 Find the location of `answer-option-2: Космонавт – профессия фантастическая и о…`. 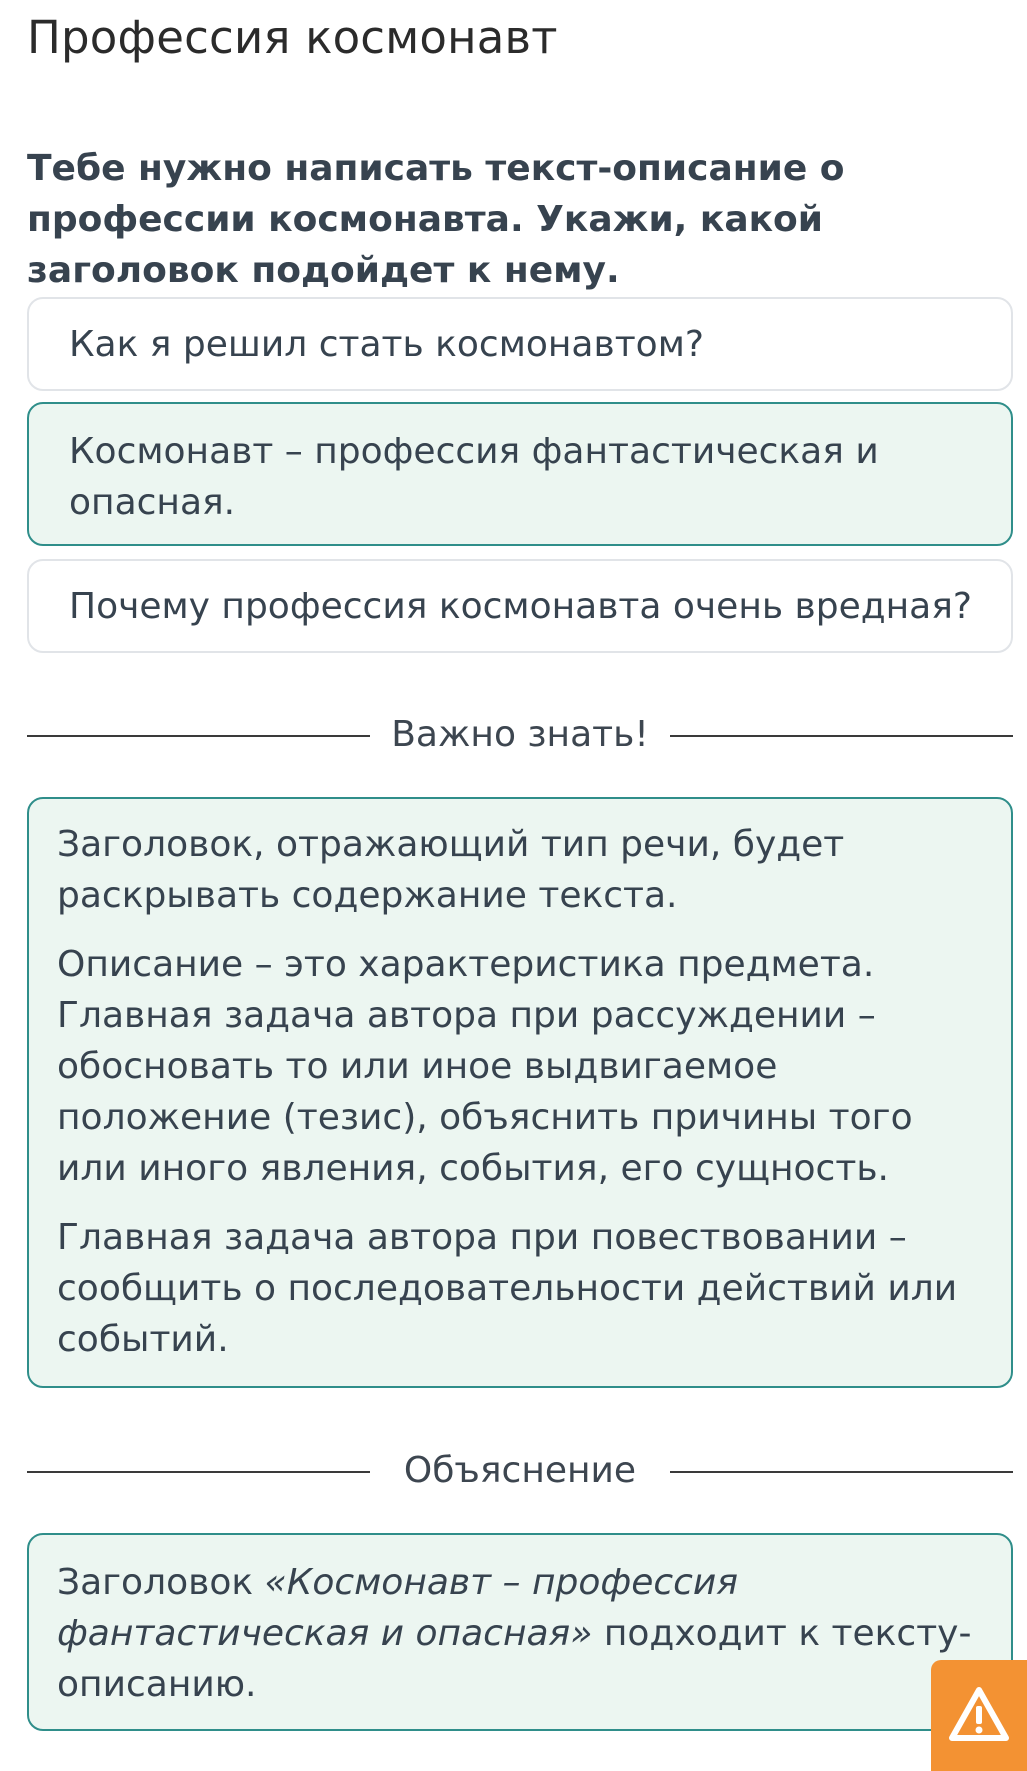

answer-option-2: Космонавт – профессия фантастическая и о… is located at coordinates (520, 474).